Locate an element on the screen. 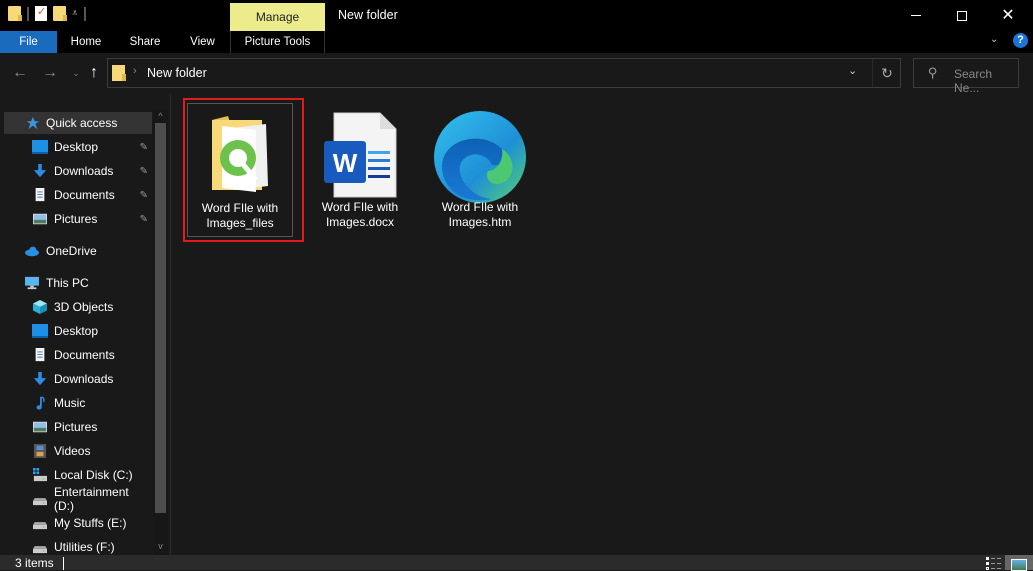 This screenshot has width=1033, height=571. sidebar-item-pictures: Pictures ✎ is located at coordinates (78, 219).